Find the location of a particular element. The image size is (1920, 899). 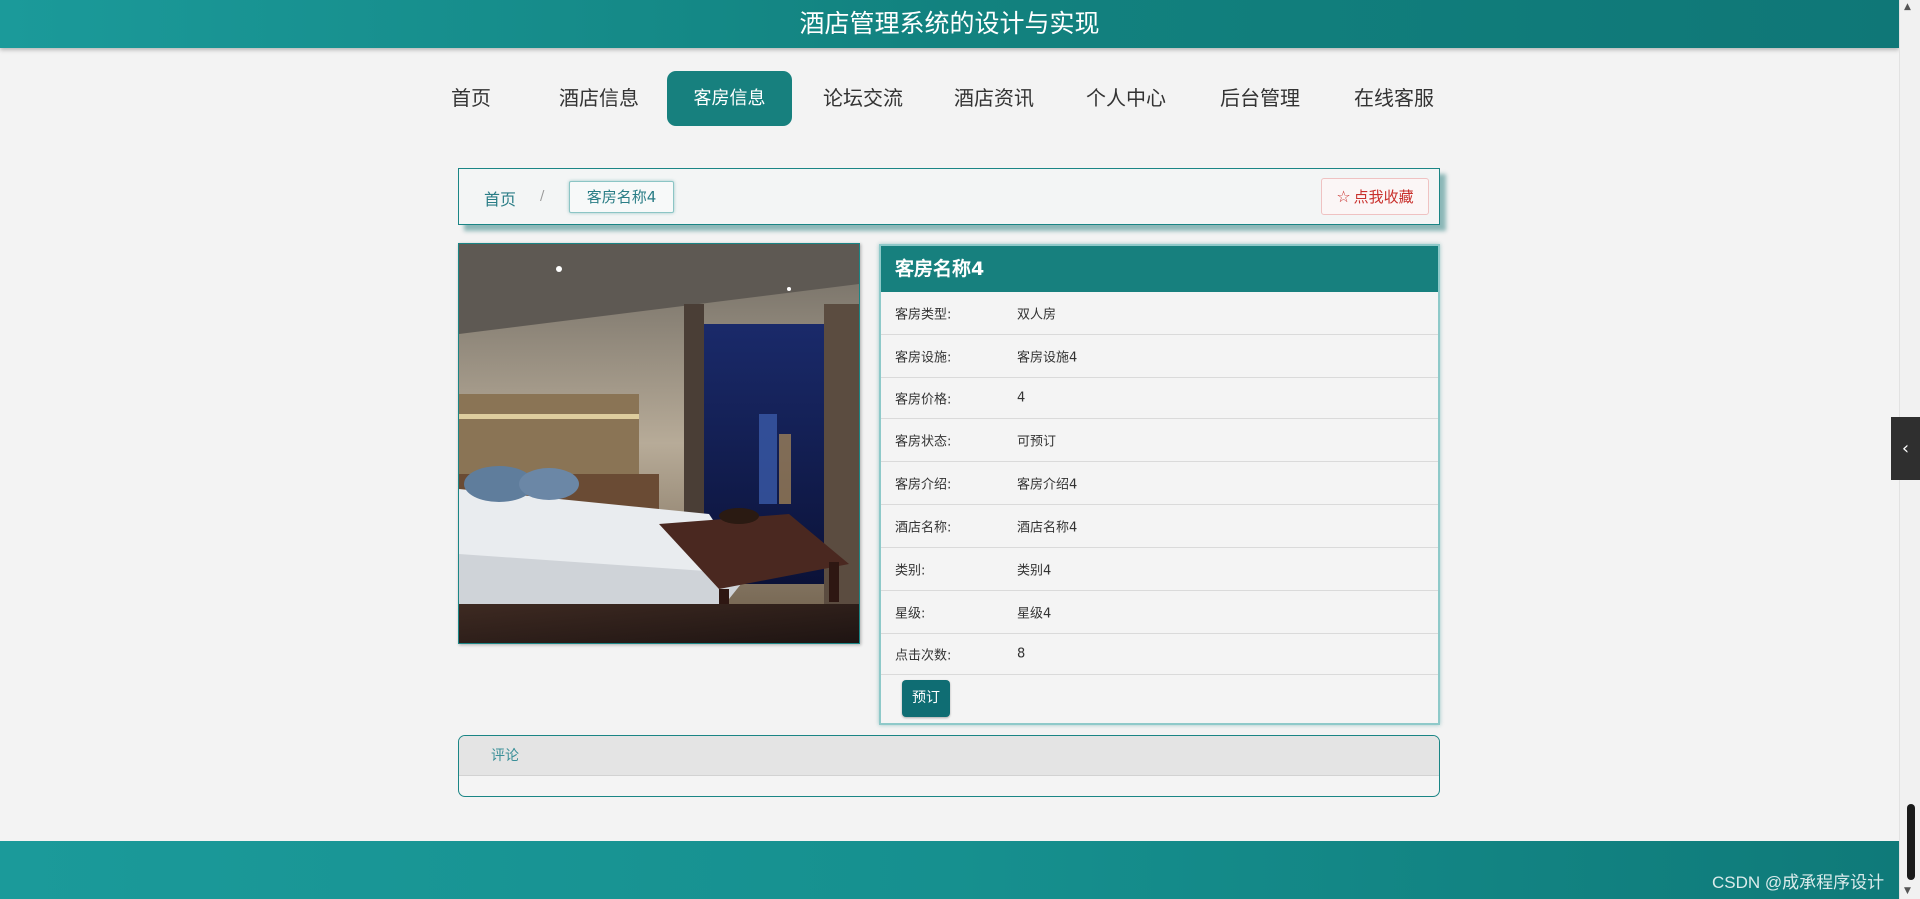

site-footer is located at coordinates (949, 870).